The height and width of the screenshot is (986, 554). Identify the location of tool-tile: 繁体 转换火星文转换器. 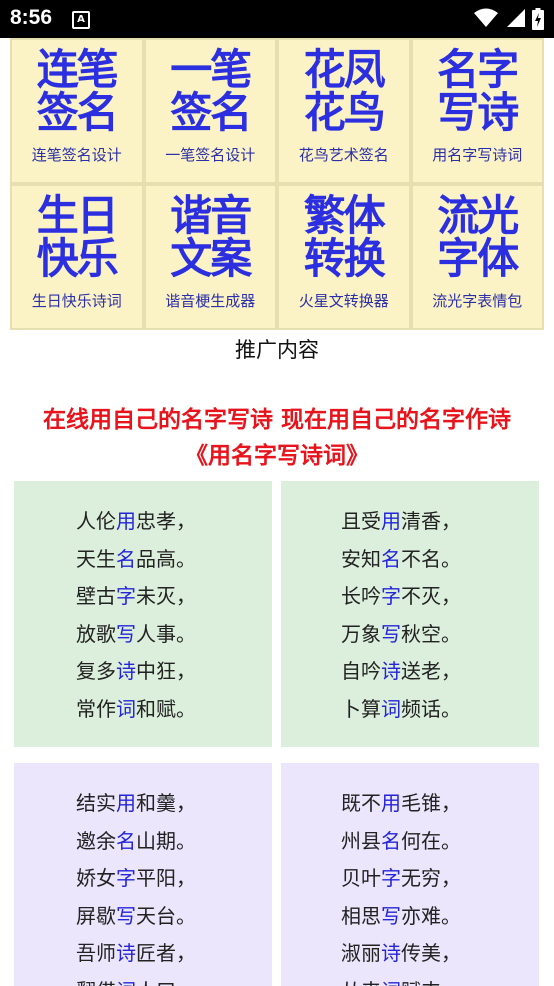
(344, 257).